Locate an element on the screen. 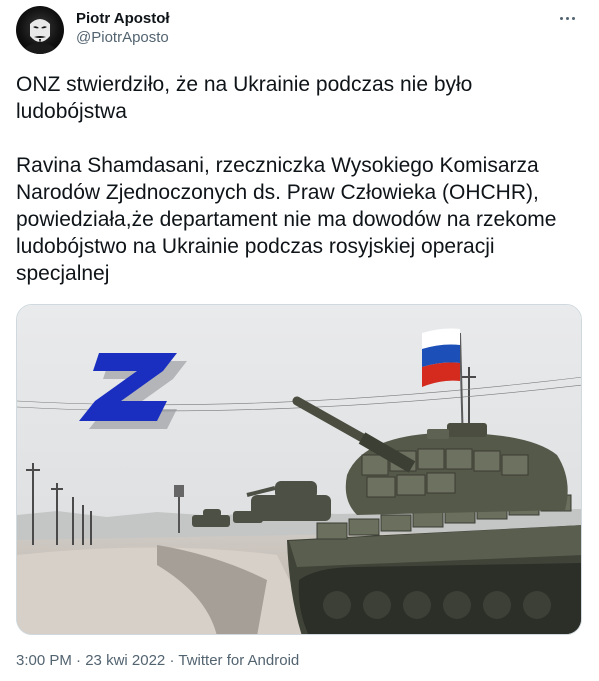  user-handle: @PiotrAposto is located at coordinates (122, 38).